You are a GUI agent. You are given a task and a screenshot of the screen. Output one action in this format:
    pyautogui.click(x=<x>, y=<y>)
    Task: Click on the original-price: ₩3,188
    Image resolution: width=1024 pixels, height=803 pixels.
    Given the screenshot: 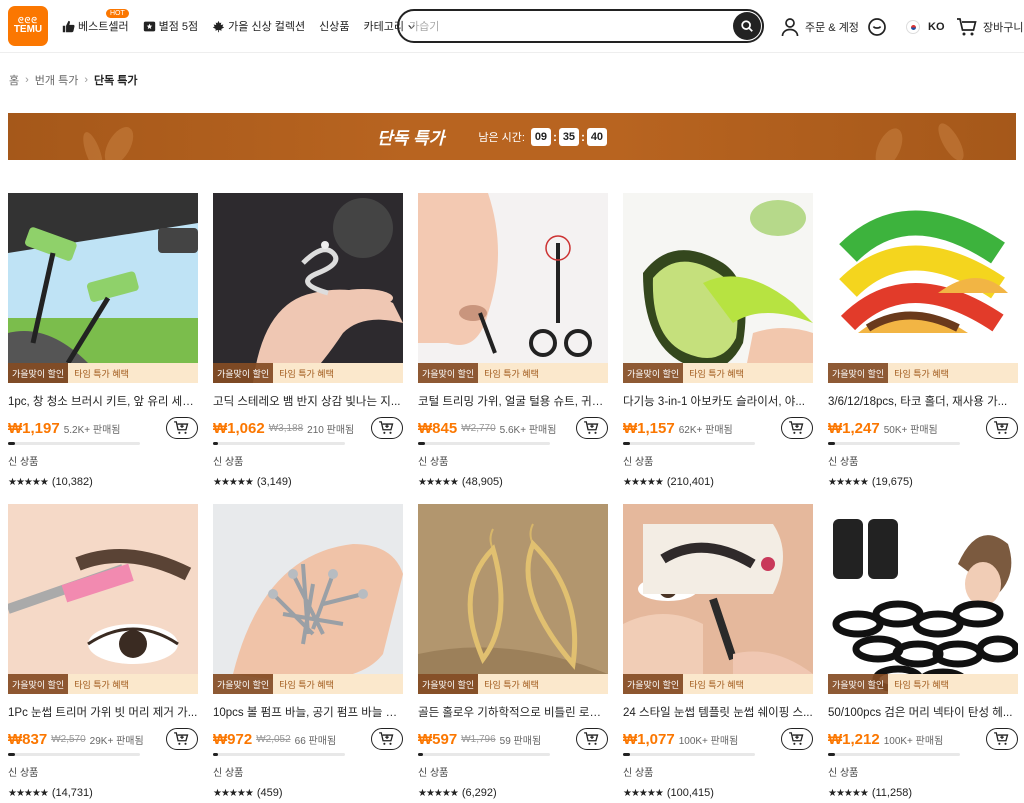 What is the action you would take?
    pyautogui.click(x=286, y=428)
    